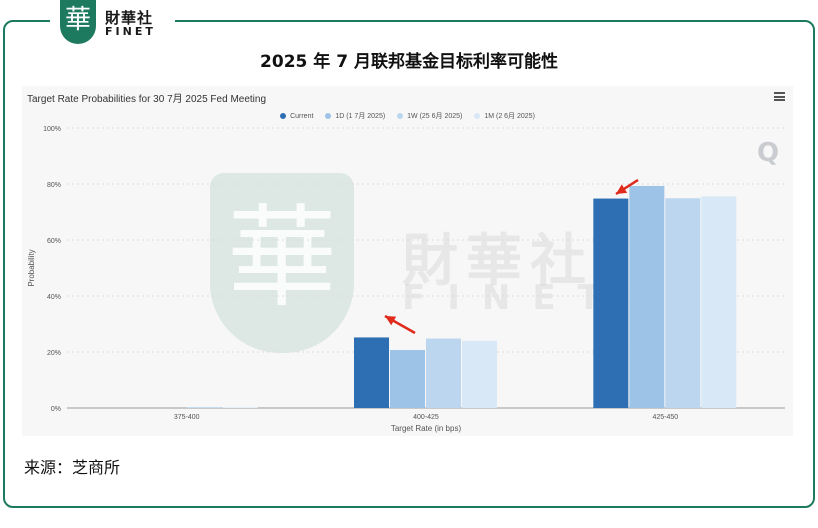 Image resolution: width=818 pixels, height=528 pixels. Describe the element at coordinates (426, 428) in the screenshot. I see `x-axis-title: Target Rate (in bps)` at that location.